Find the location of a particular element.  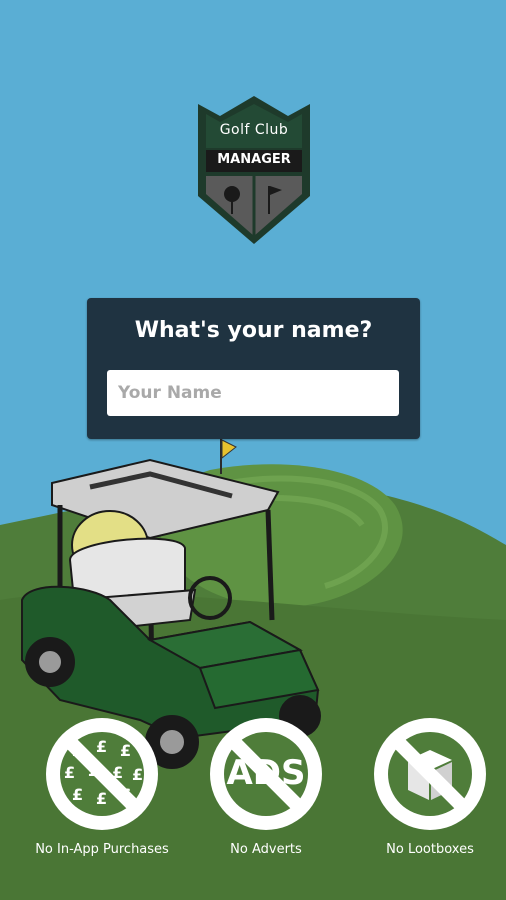

no-pound-icon: £££ ££££ £££ is located at coordinates (102, 774).